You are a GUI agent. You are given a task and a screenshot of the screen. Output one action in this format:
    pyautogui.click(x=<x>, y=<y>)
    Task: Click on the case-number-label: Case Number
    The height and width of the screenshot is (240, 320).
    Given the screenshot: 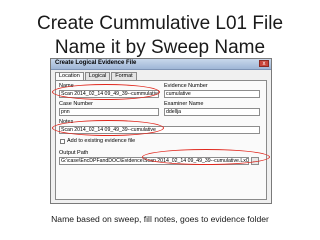 What is the action you would take?
    pyautogui.click(x=76, y=104)
    